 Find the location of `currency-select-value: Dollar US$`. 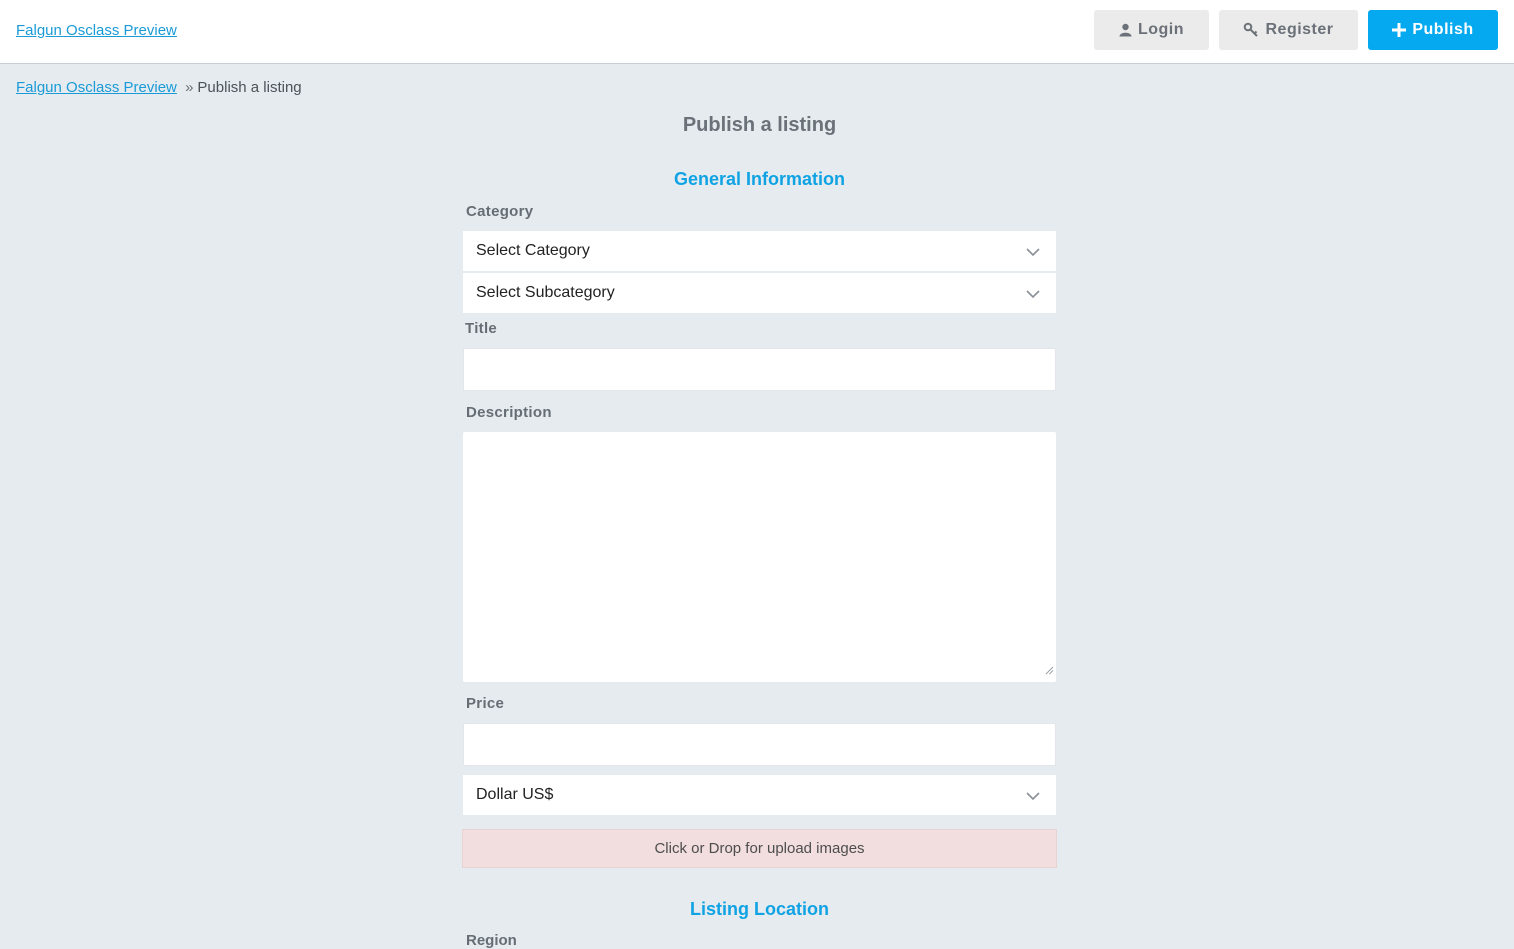

currency-select-value: Dollar US$ is located at coordinates (515, 794).